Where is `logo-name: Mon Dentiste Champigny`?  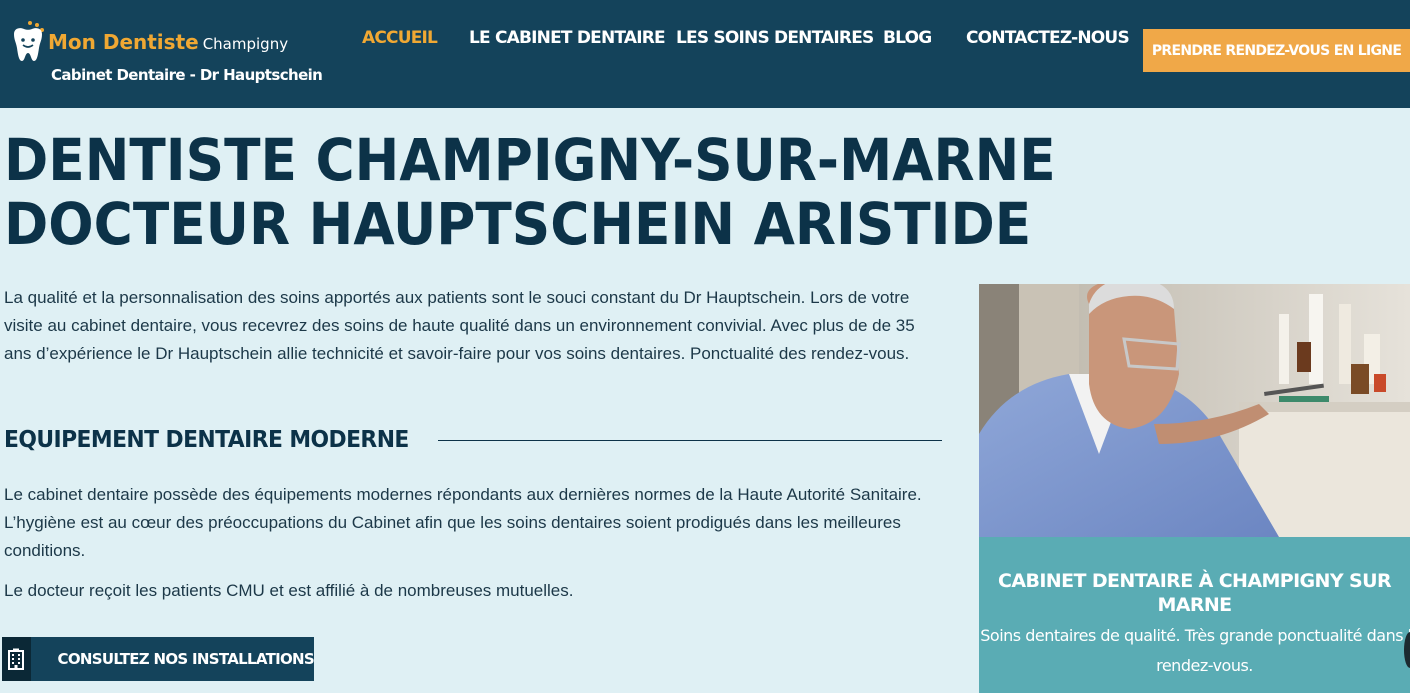 logo-name: Mon Dentiste Champigny is located at coordinates (168, 42).